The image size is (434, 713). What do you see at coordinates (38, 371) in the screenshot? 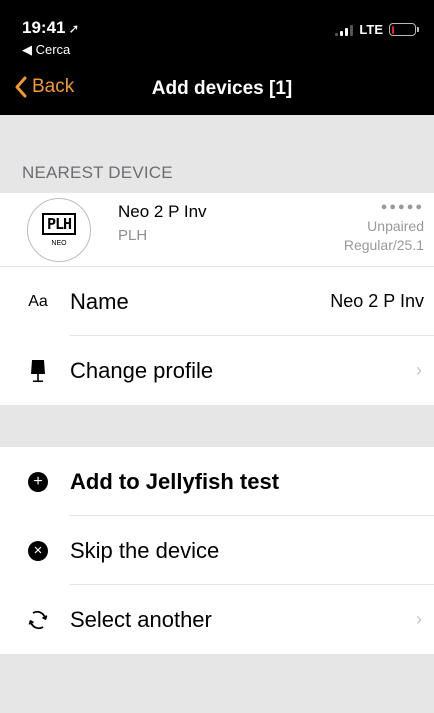
I see `lamp-icon` at bounding box center [38, 371].